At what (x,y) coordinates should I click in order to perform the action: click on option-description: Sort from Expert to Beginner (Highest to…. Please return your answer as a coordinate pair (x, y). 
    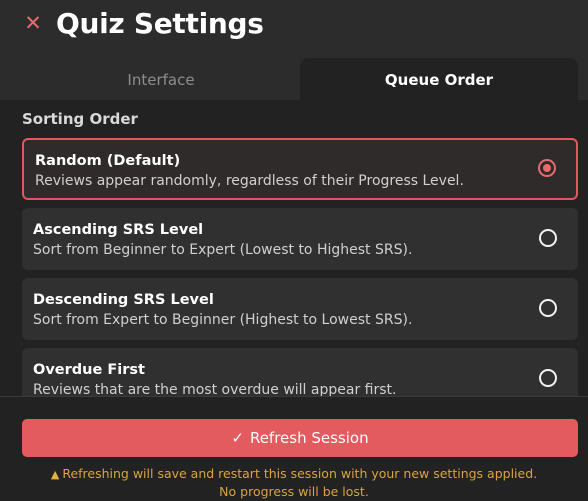
    Looking at the image, I should click on (223, 320).